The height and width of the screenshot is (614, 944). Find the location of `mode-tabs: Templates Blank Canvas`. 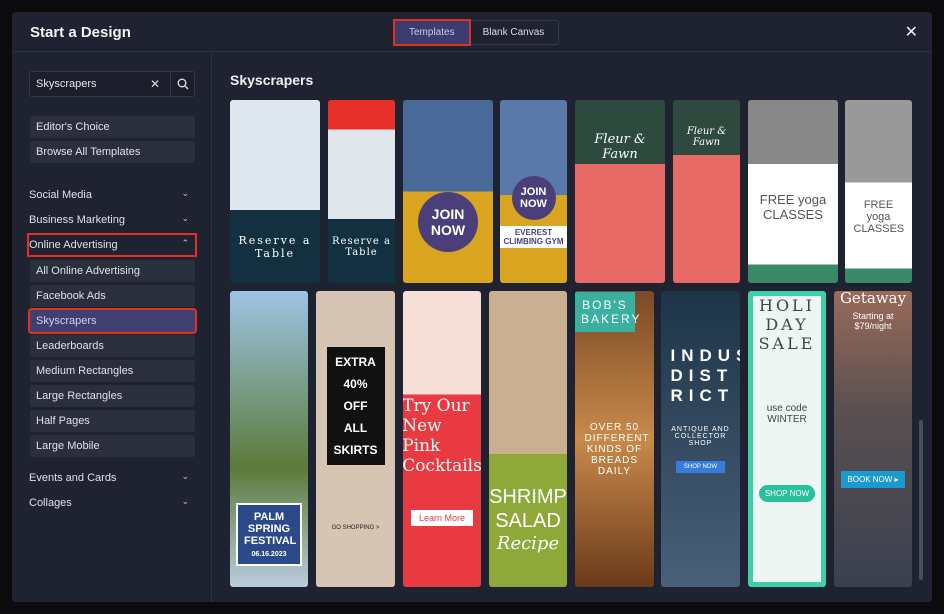

mode-tabs: Templates Blank Canvas is located at coordinates (476, 32).